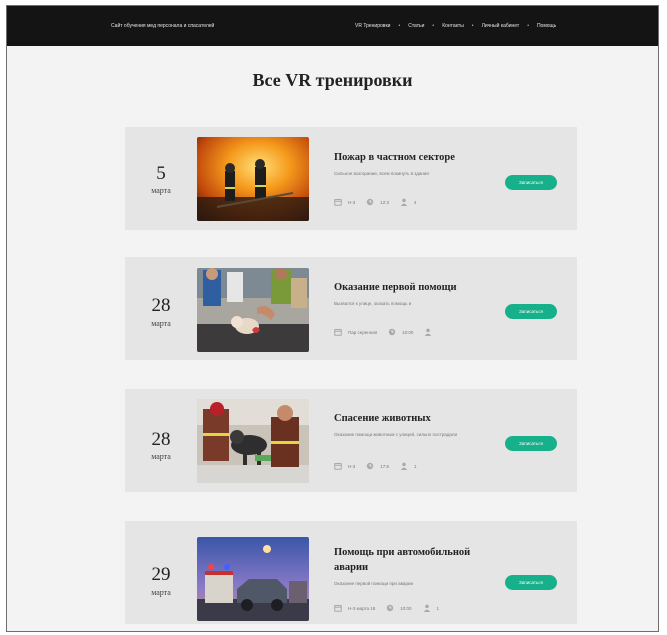 The height and width of the screenshot is (635, 667). I want to click on car-crash-photo, so click(253, 579).